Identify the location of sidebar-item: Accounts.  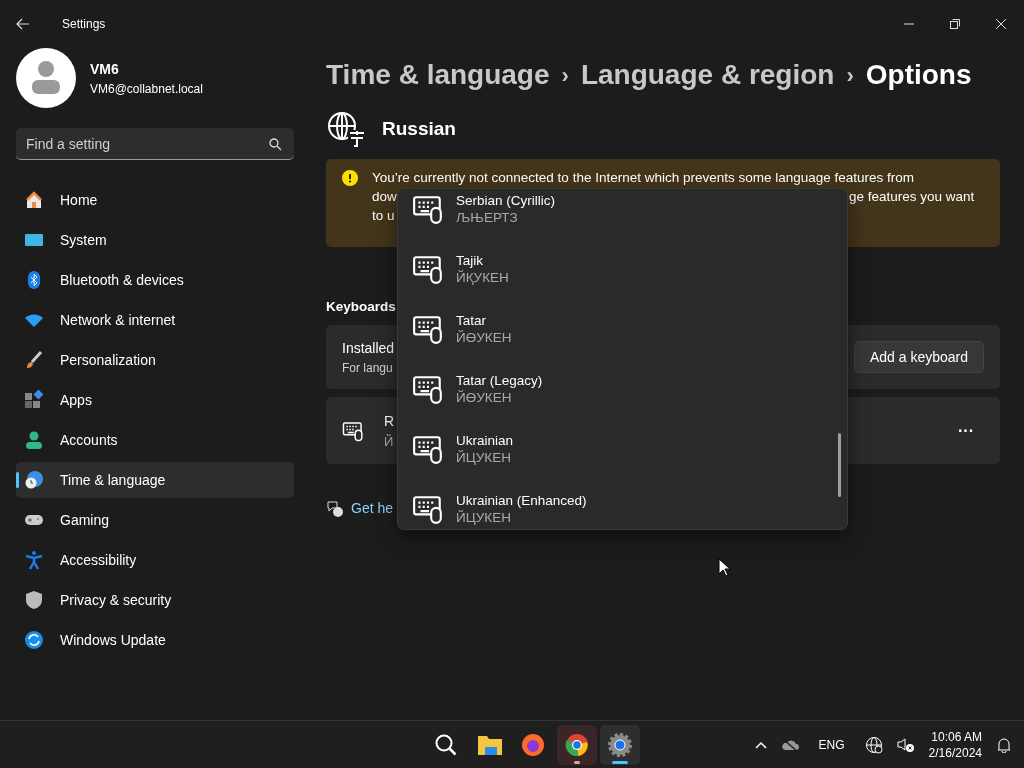
(155, 440).